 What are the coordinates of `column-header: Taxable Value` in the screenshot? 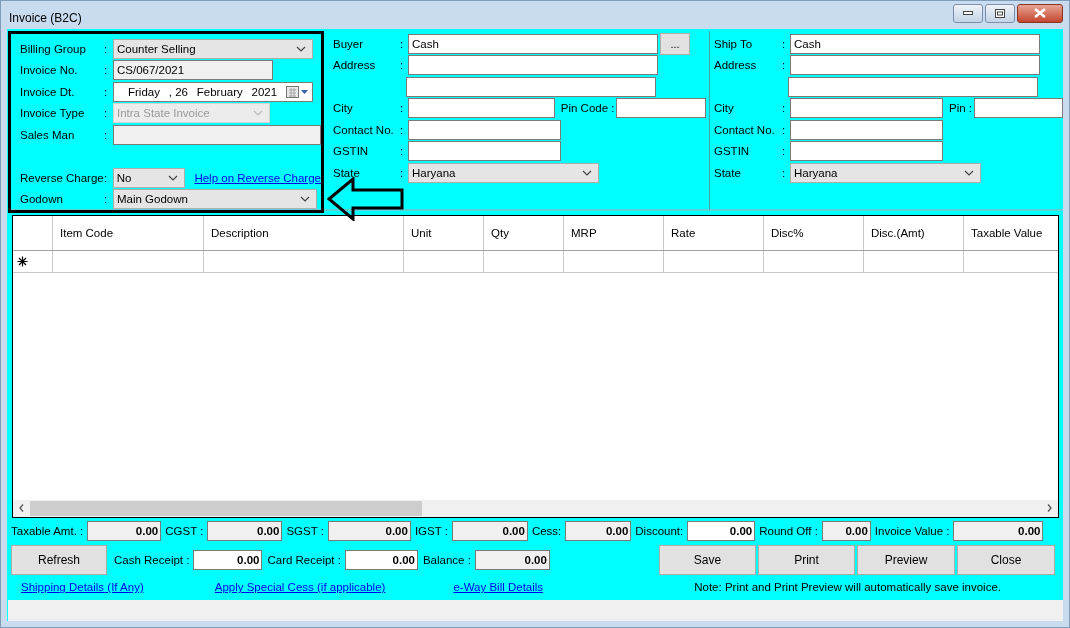 It's located at (1011, 233).